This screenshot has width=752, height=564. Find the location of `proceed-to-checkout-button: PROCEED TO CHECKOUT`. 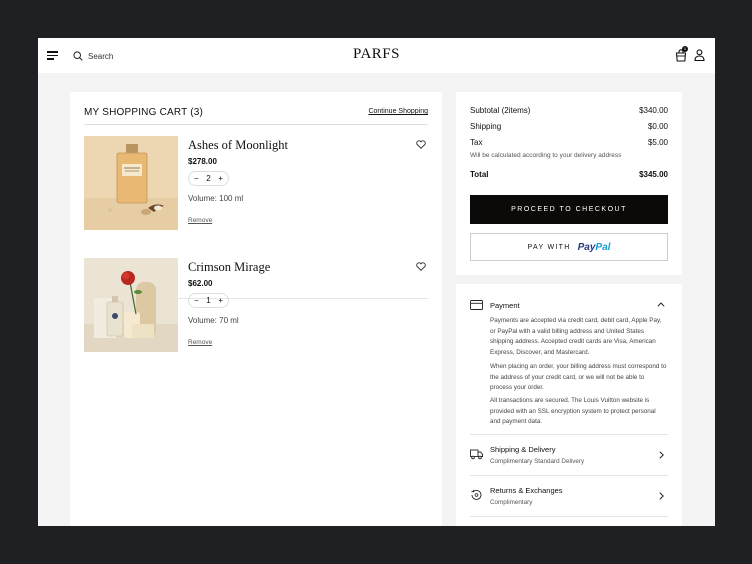

proceed-to-checkout-button: PROCEED TO CHECKOUT is located at coordinates (569, 209).